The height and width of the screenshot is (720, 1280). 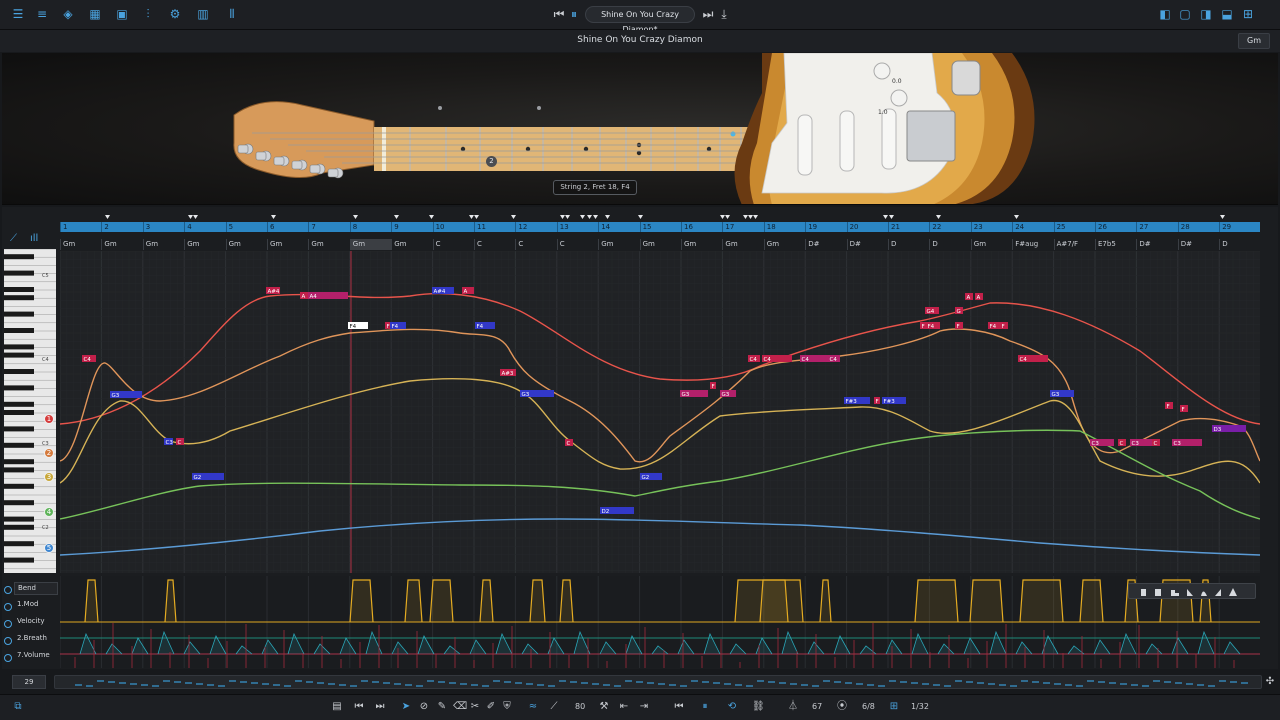 I want to click on scissors-tool-icon: ✂, so click(x=475, y=707).